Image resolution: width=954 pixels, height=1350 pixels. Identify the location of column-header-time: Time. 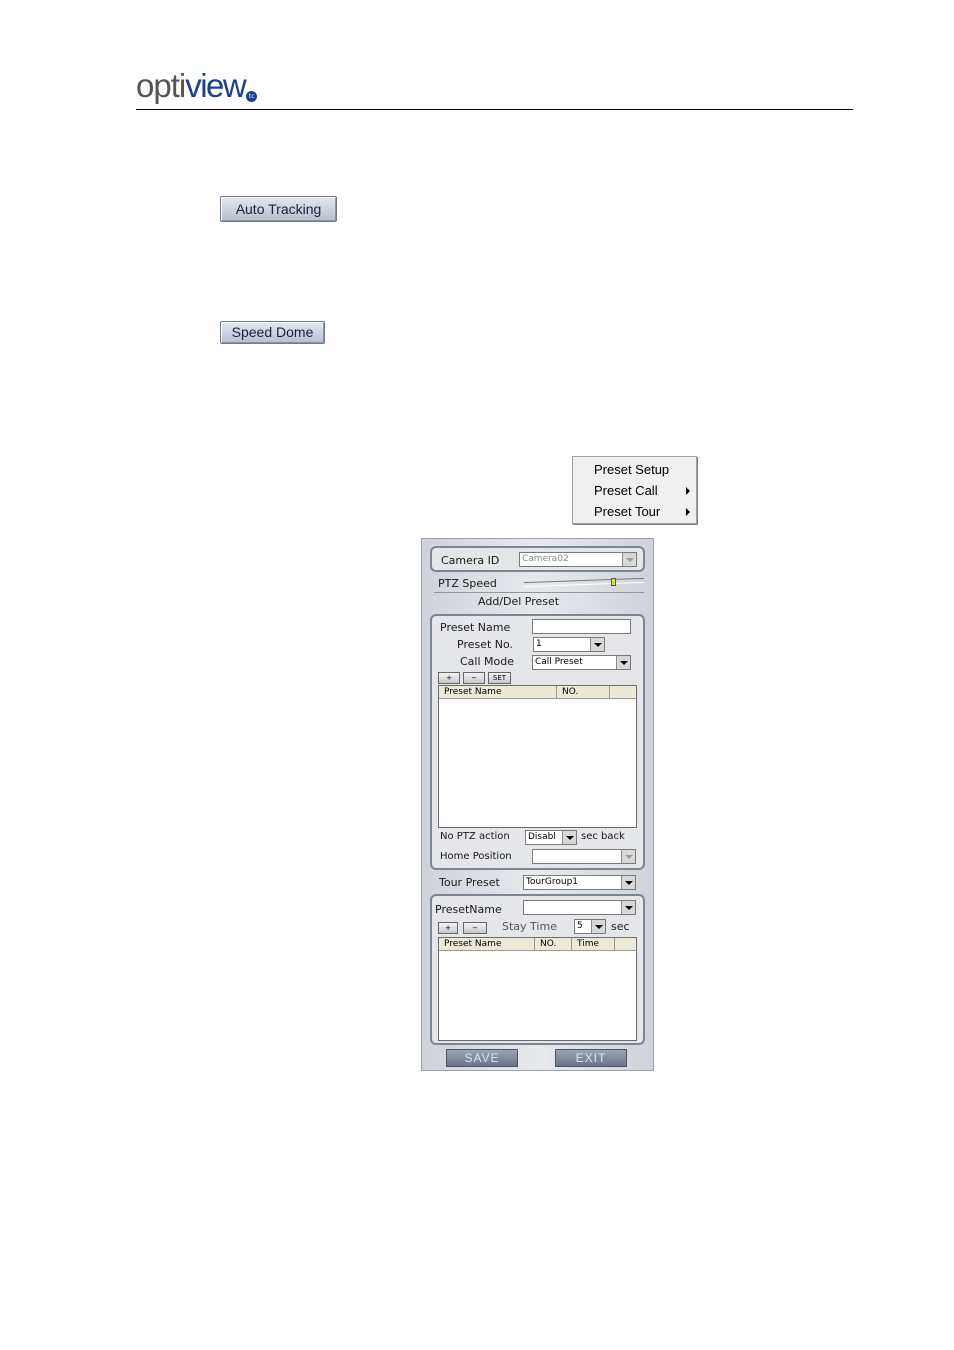
(593, 944).